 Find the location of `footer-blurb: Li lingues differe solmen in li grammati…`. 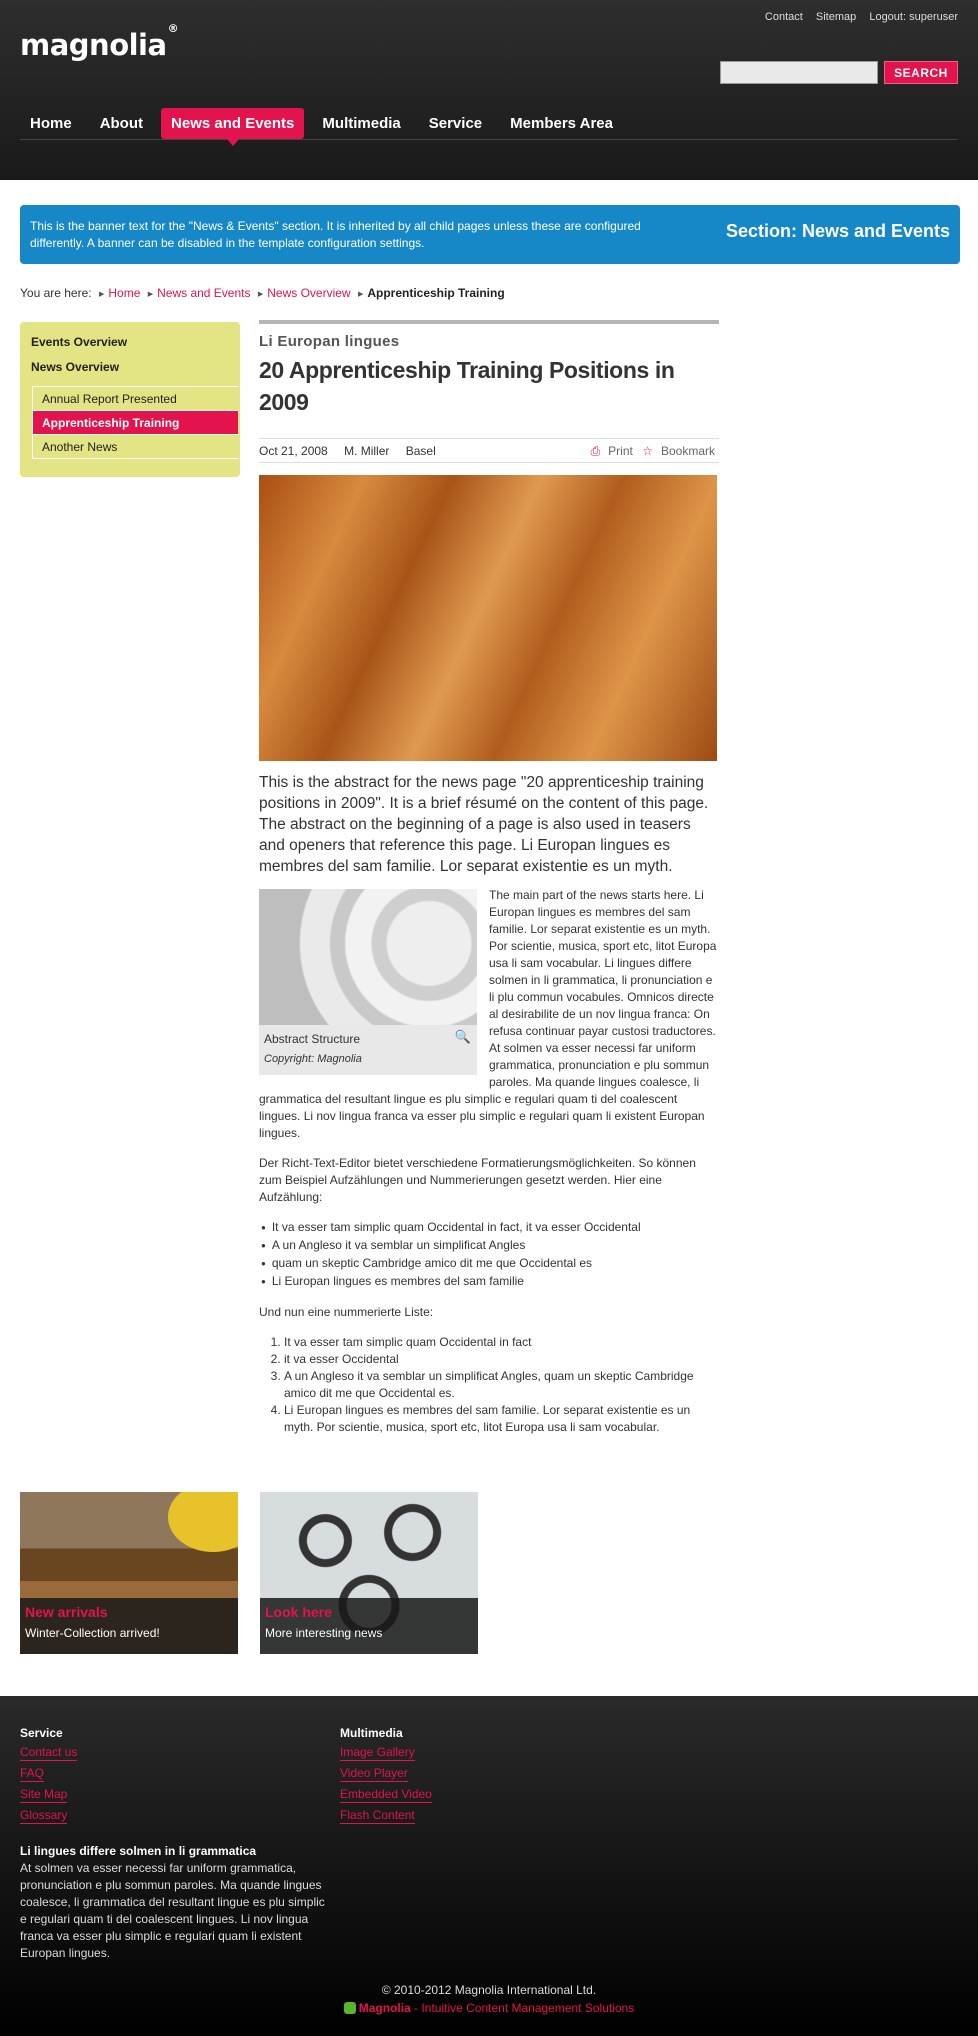

footer-blurb: Li lingues differe solmen in li grammati… is located at coordinates (172, 1903).